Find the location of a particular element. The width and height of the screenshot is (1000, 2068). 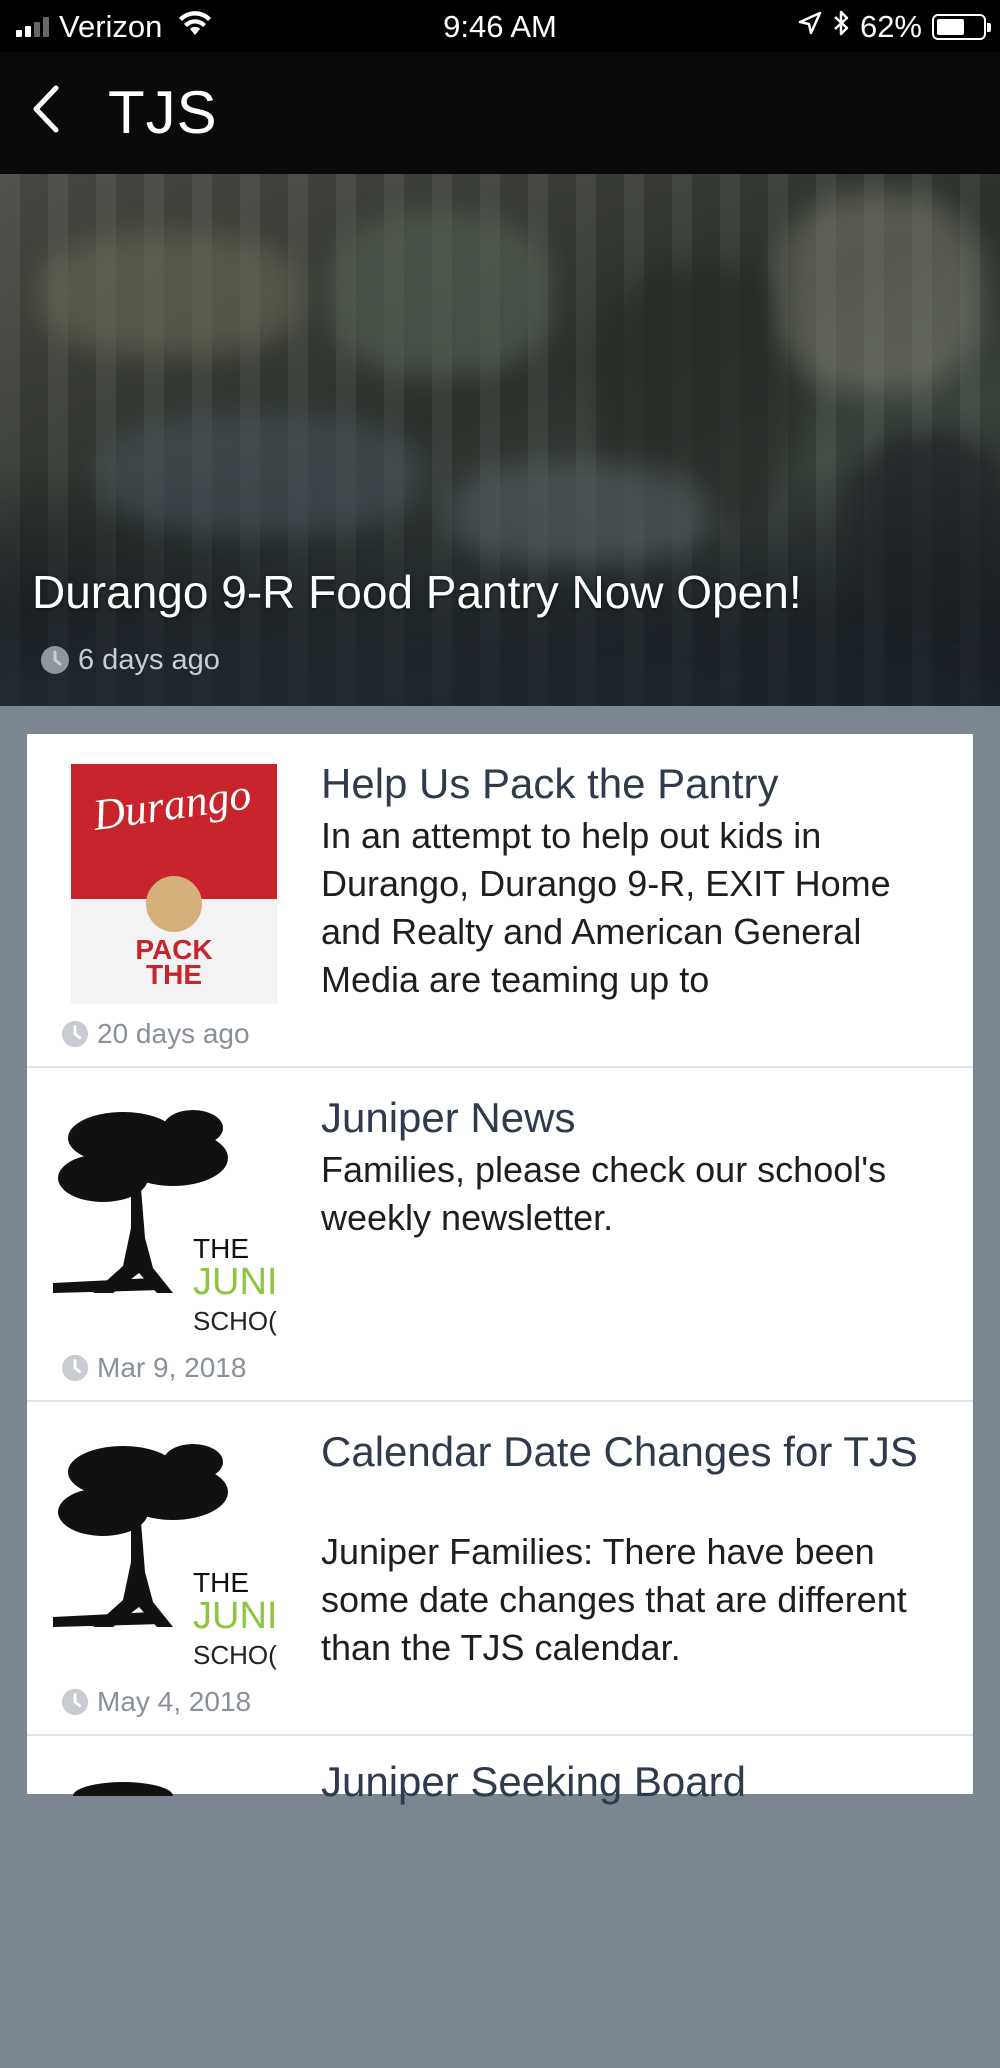

article-time: Mar 9, 2018 is located at coordinates (172, 1367).